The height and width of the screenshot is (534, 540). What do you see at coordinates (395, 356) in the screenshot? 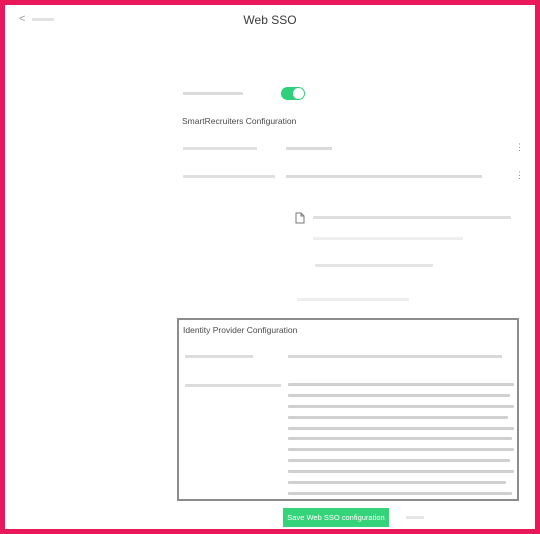
I see `idp-sso-url-input` at bounding box center [395, 356].